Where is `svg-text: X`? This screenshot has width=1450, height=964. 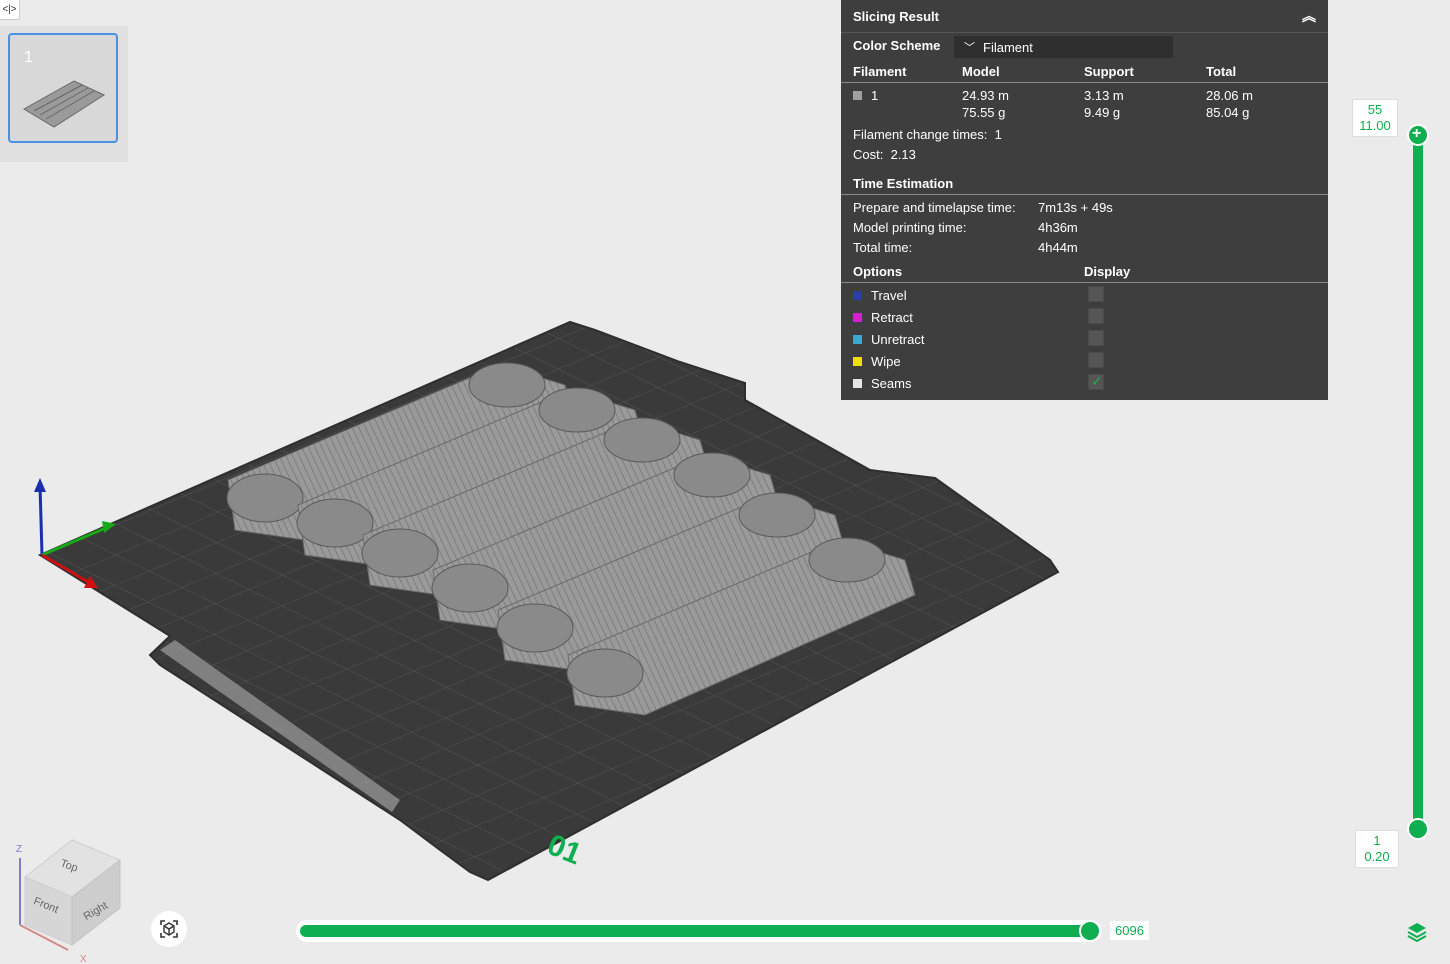
svg-text: X is located at coordinates (83, 959).